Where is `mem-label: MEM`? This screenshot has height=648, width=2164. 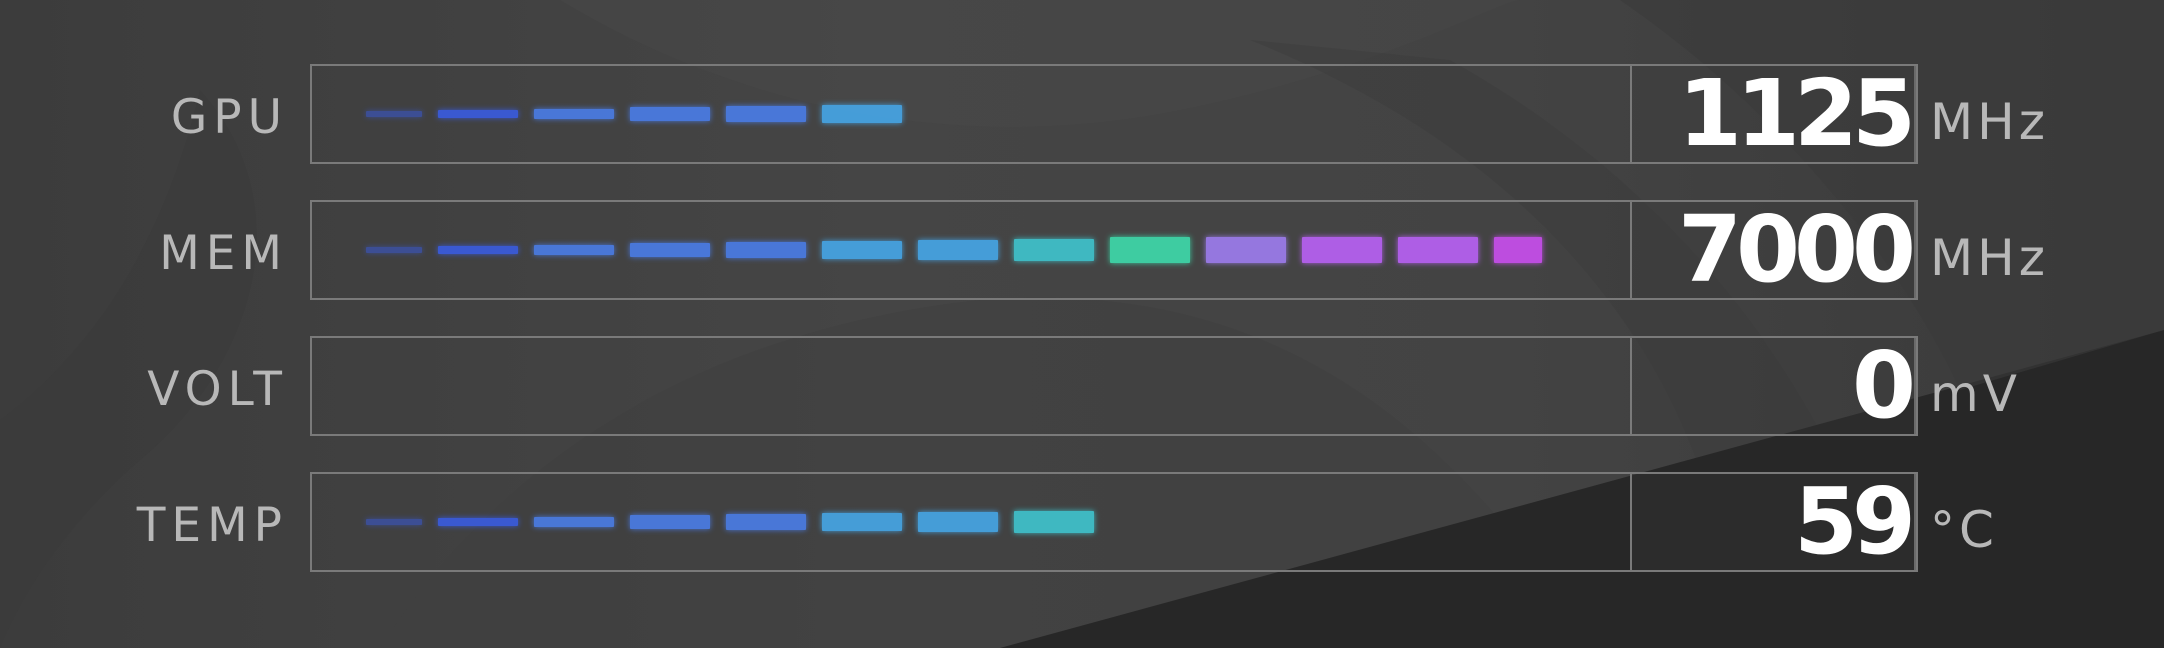
mem-label: MEM is located at coordinates (223, 253).